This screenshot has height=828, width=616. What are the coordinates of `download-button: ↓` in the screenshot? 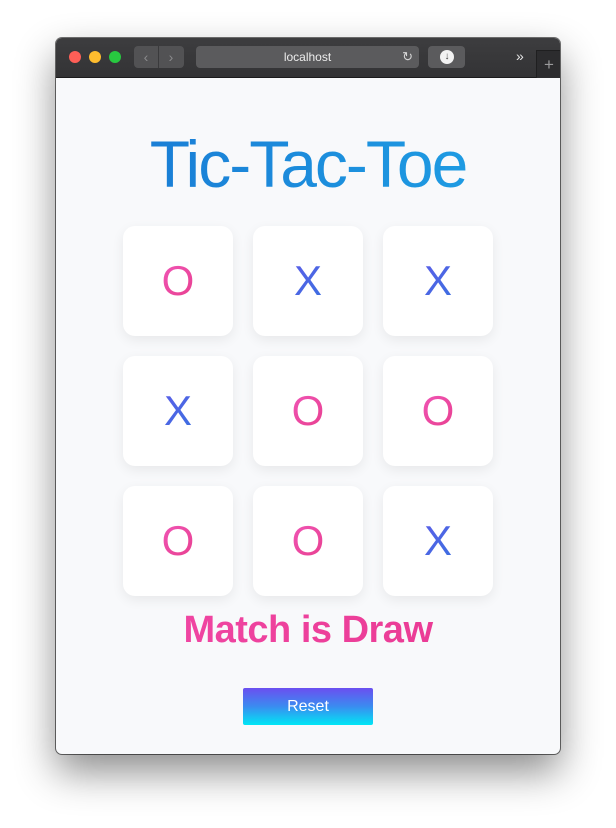 It's located at (446, 57).